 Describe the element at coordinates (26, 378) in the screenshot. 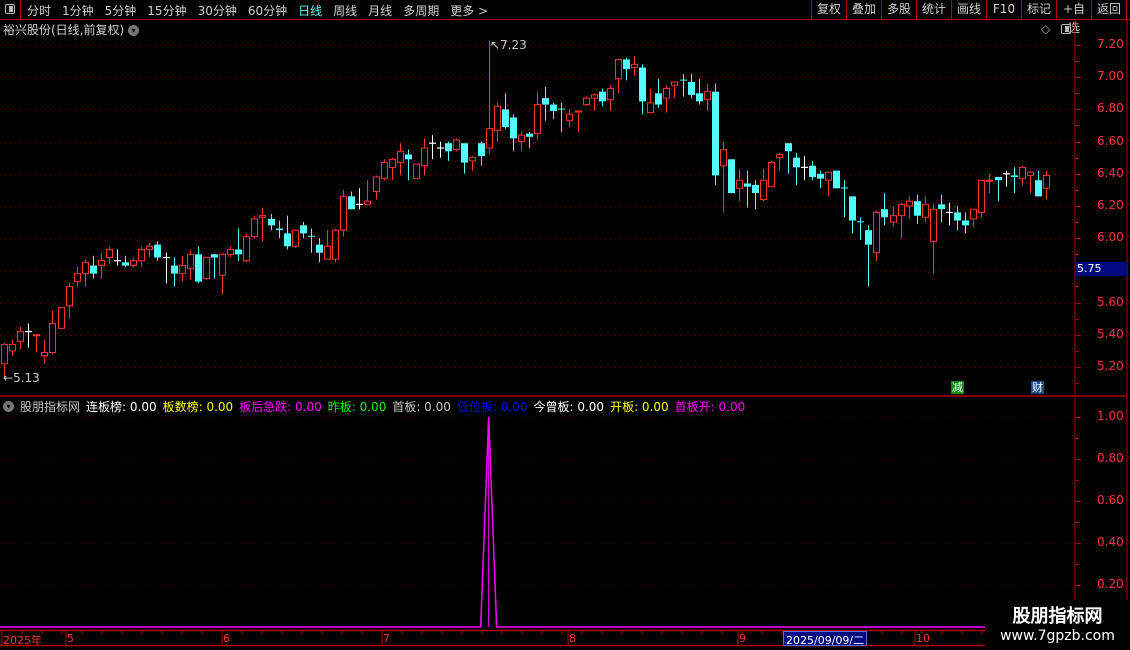

I see `min-price-value: 5.13` at that location.